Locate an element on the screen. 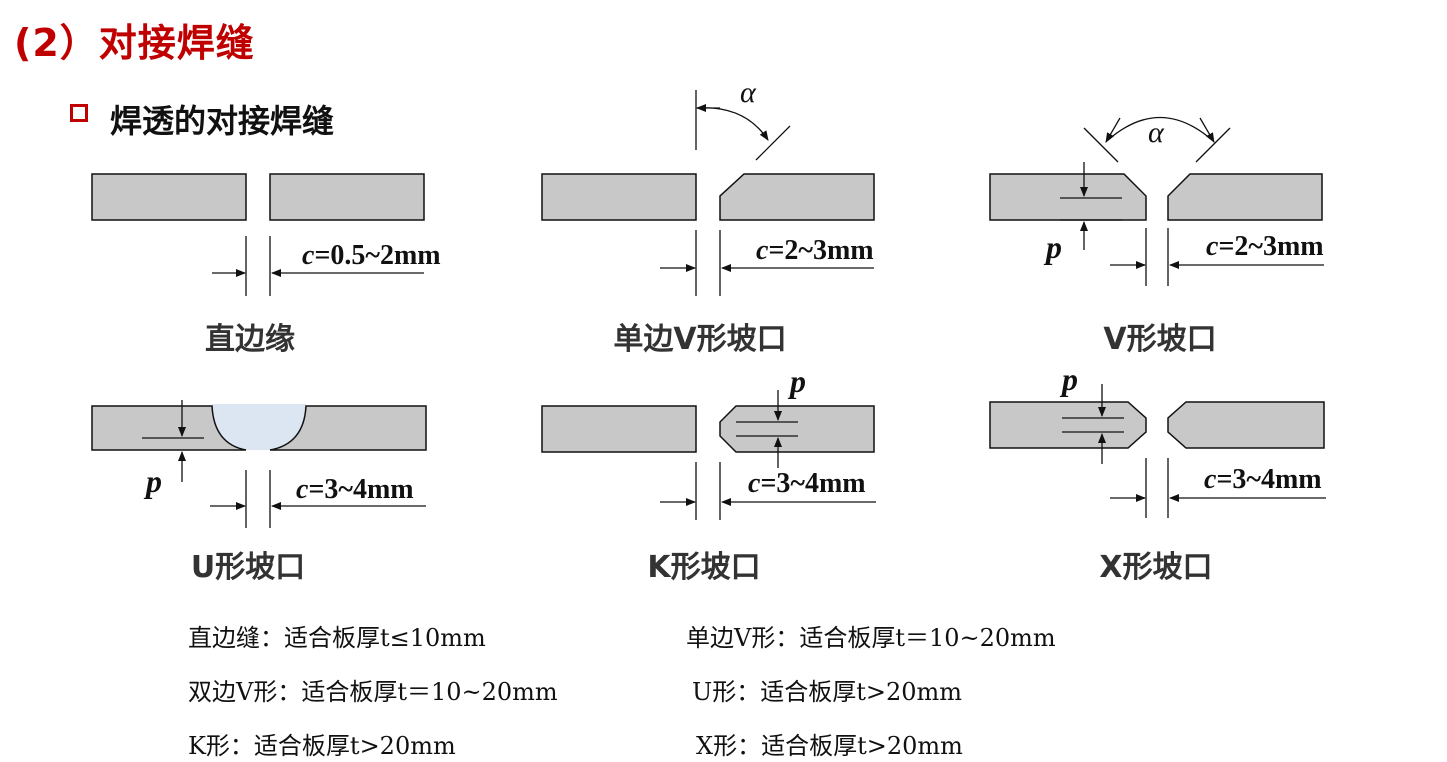 This screenshot has height=762, width=1447. c-dimension-x: c=3~4mm is located at coordinates (1263, 479).